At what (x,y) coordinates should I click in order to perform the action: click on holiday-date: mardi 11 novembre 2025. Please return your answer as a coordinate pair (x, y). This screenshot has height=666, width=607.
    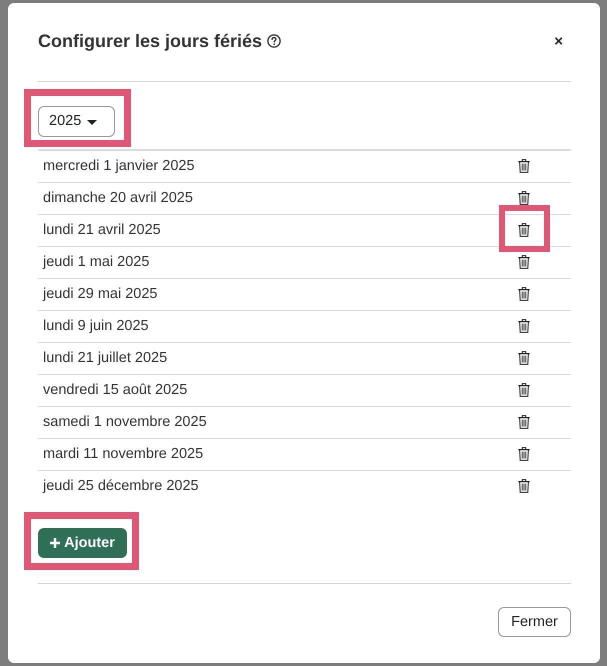
    Looking at the image, I should click on (123, 454).